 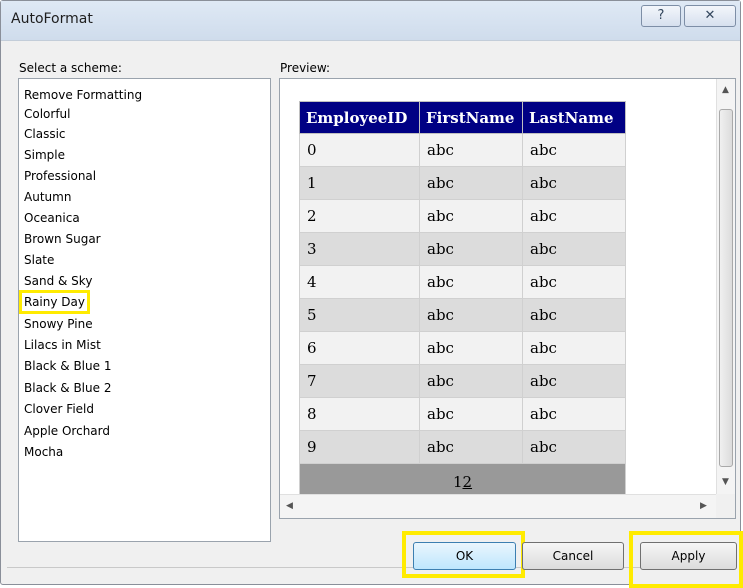 I want to click on table-row: 1 abc abc, so click(x=462, y=183).